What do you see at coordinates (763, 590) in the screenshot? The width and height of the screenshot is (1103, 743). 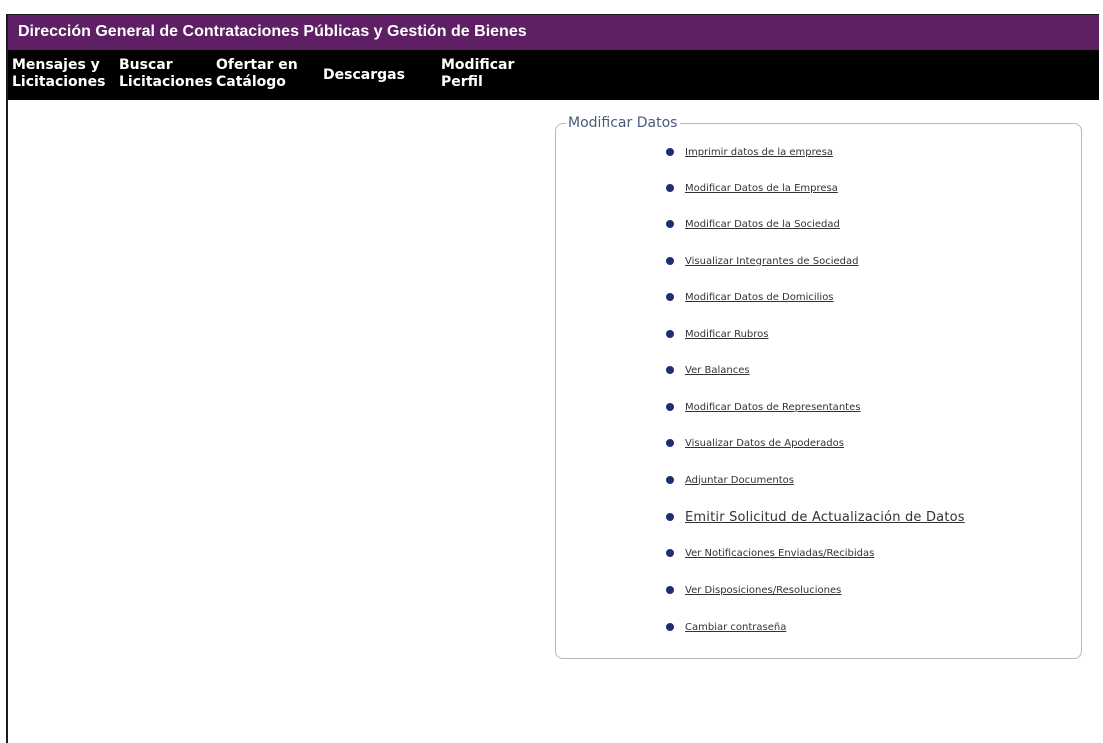 I see `link-ver-disposiciones: Ver Disposiciones/Resoluciones` at bounding box center [763, 590].